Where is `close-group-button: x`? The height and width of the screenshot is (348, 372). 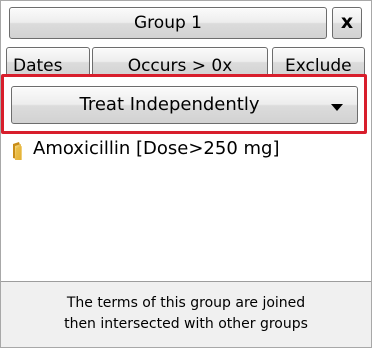
close-group-button: x is located at coordinates (347, 23).